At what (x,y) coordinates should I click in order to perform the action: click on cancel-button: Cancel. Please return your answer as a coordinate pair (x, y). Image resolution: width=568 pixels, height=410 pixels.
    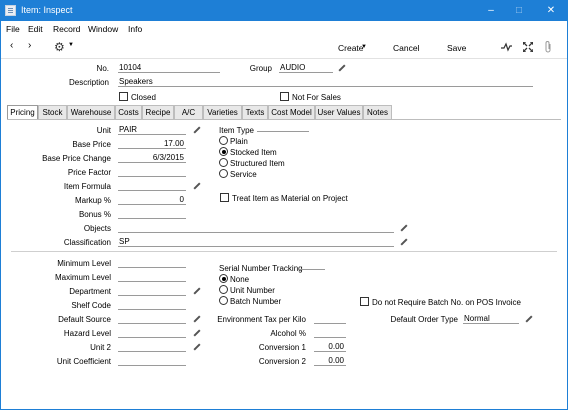
    Looking at the image, I should click on (406, 48).